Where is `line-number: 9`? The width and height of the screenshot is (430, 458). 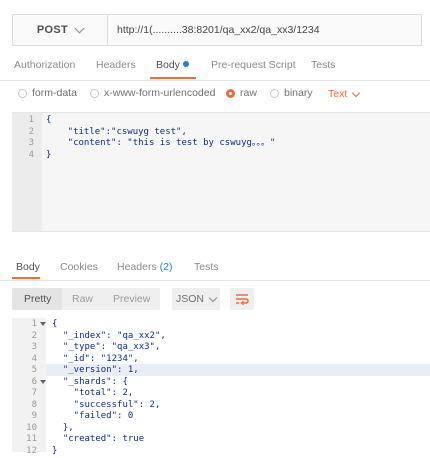
line-number: 9 is located at coordinates (34, 416).